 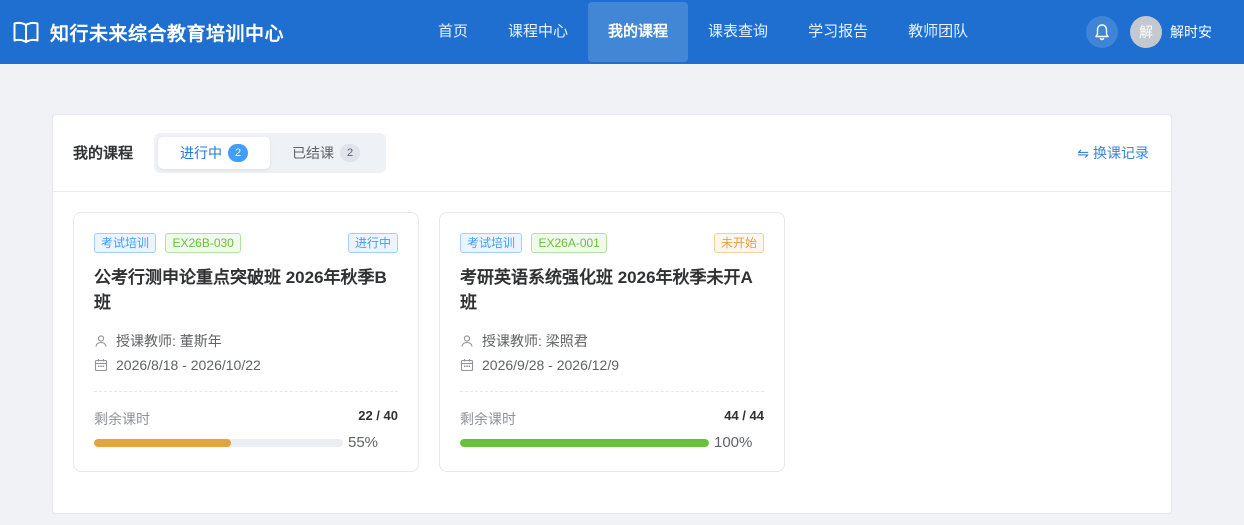 I want to click on course-code-tag: EX26A-001, so click(x=569, y=243).